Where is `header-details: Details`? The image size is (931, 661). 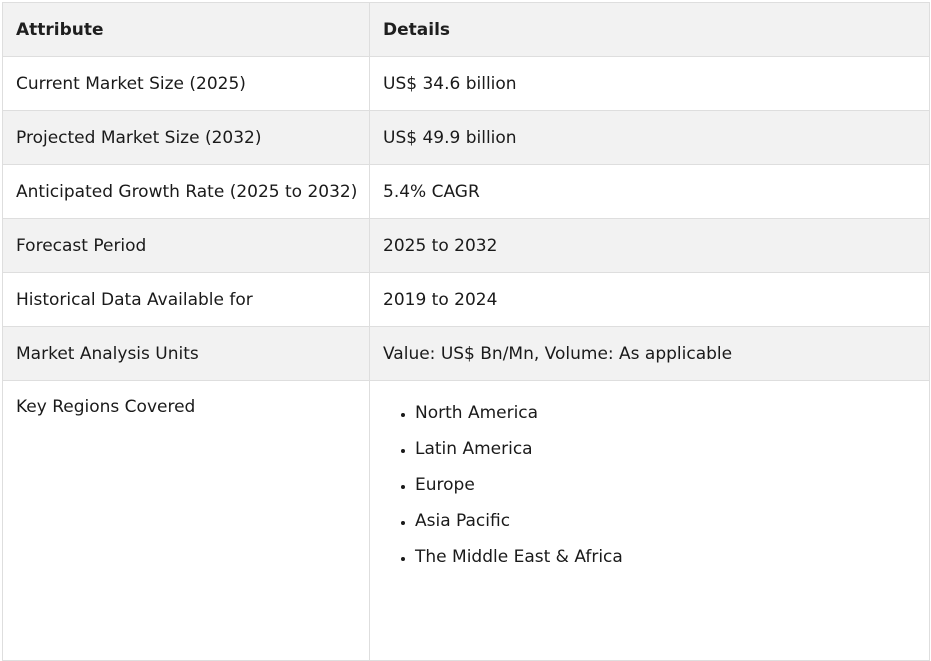 header-details: Details is located at coordinates (649, 29).